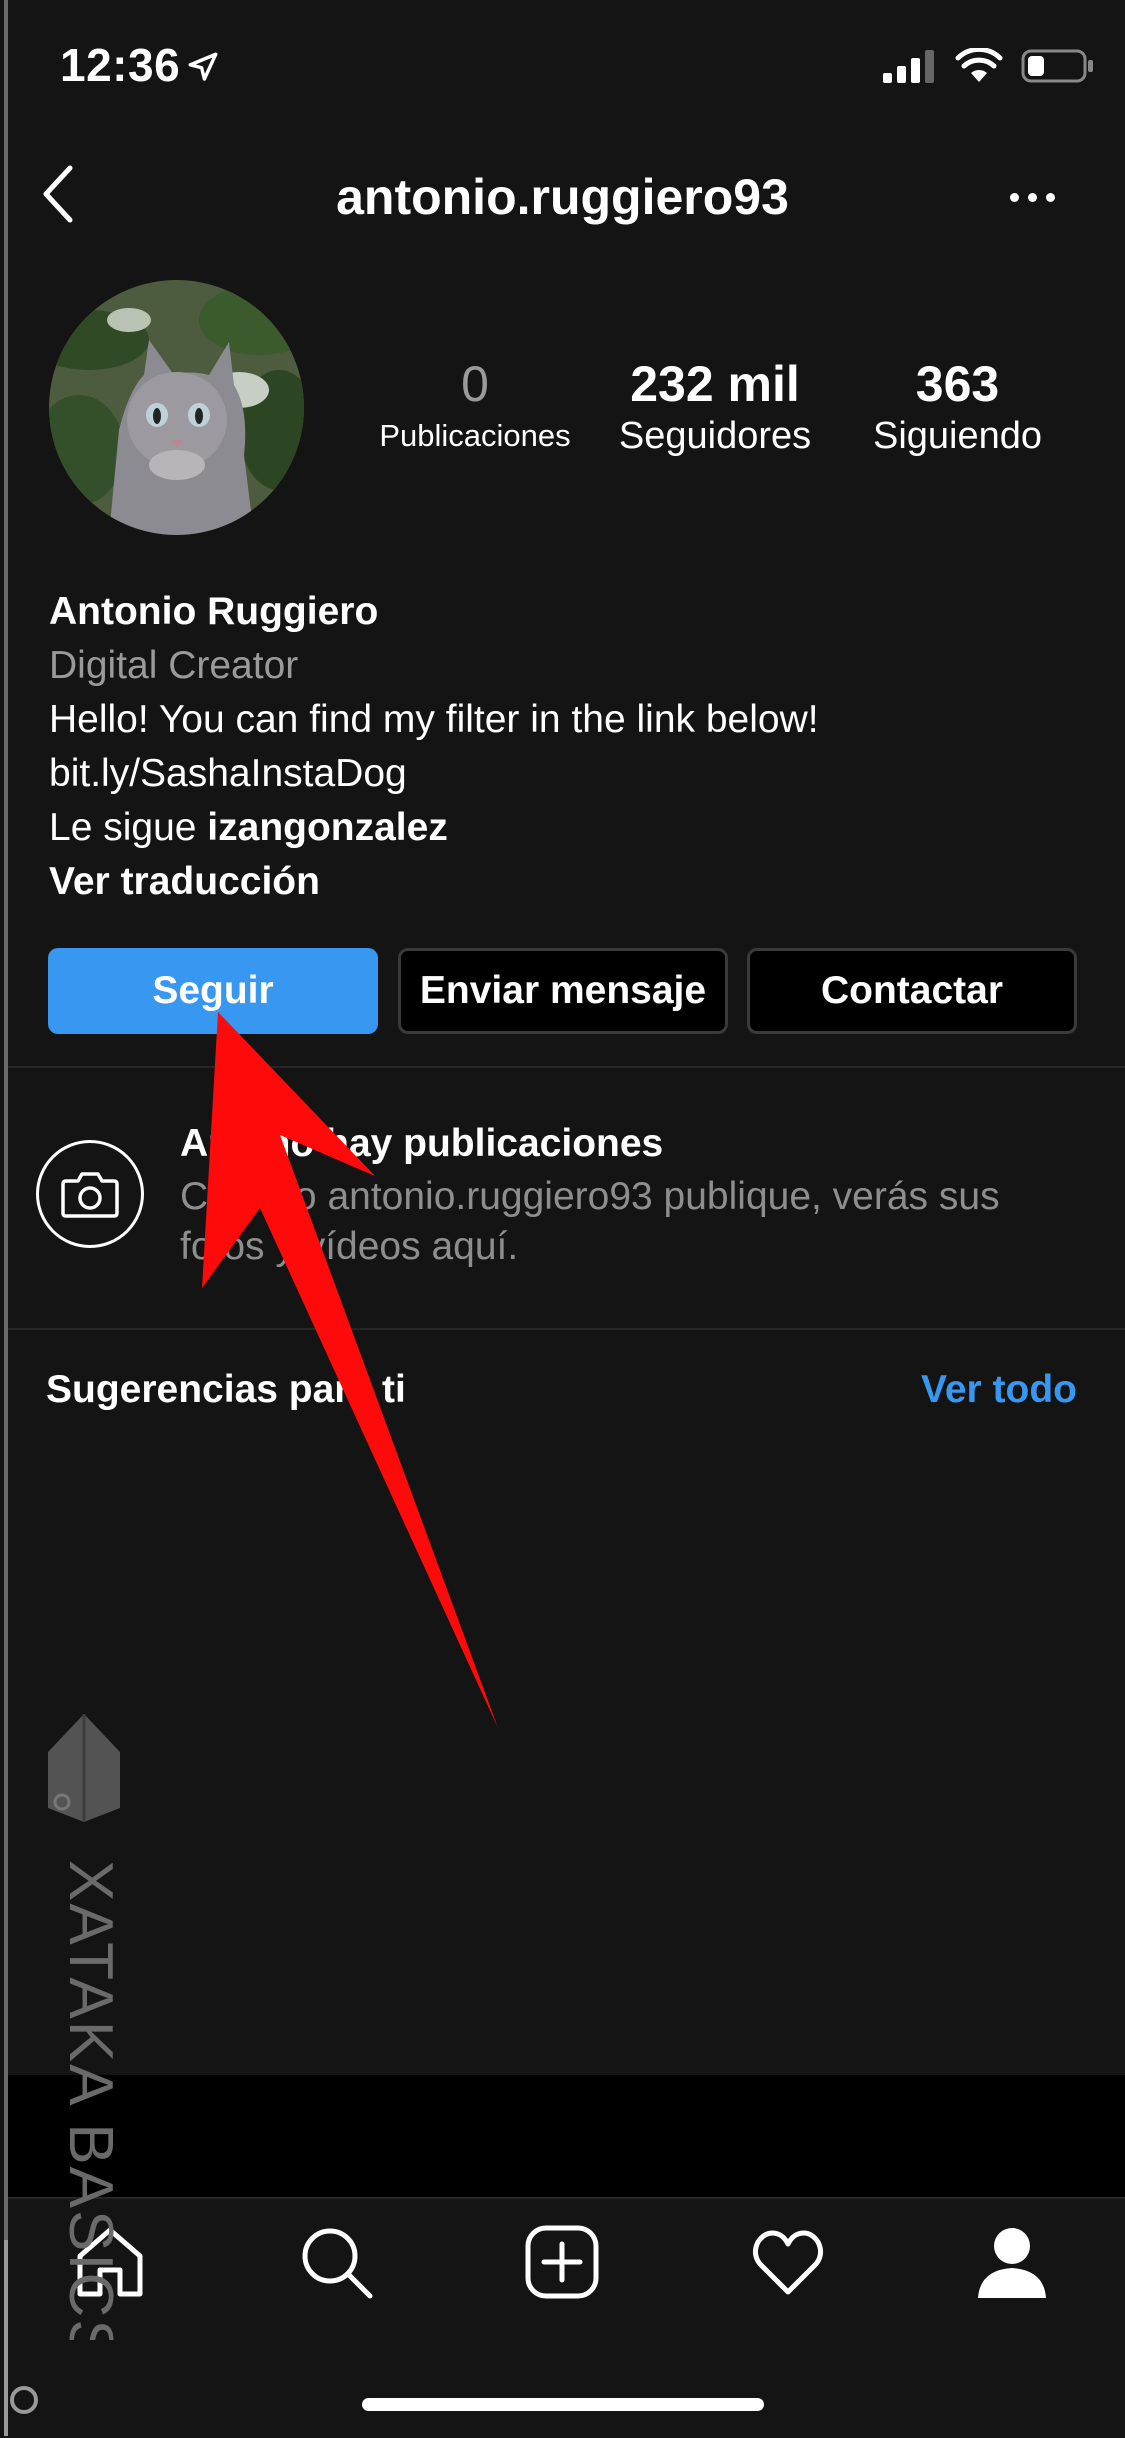  I want to click on status-icons, so click(988, 66).